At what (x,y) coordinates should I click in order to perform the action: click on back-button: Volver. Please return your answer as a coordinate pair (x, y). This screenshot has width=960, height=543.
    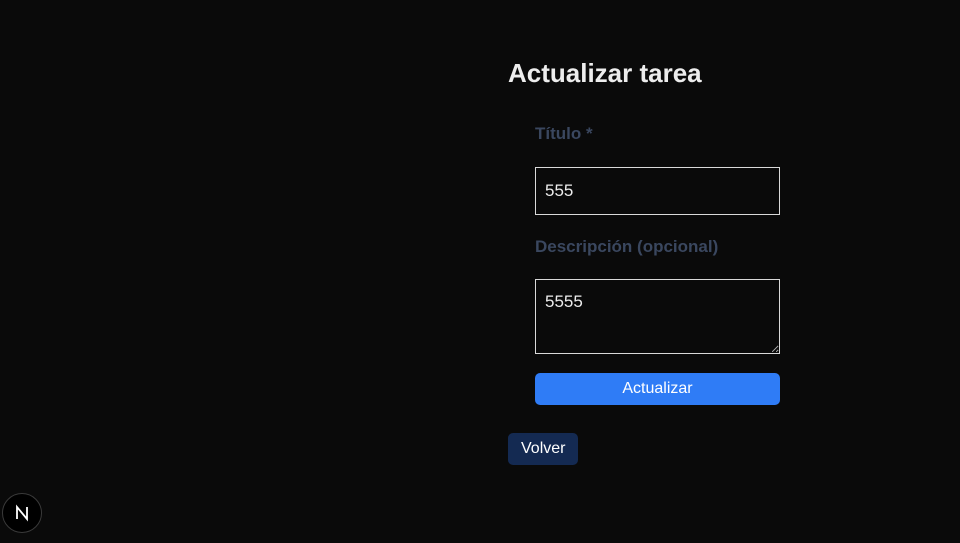
    Looking at the image, I should click on (543, 449).